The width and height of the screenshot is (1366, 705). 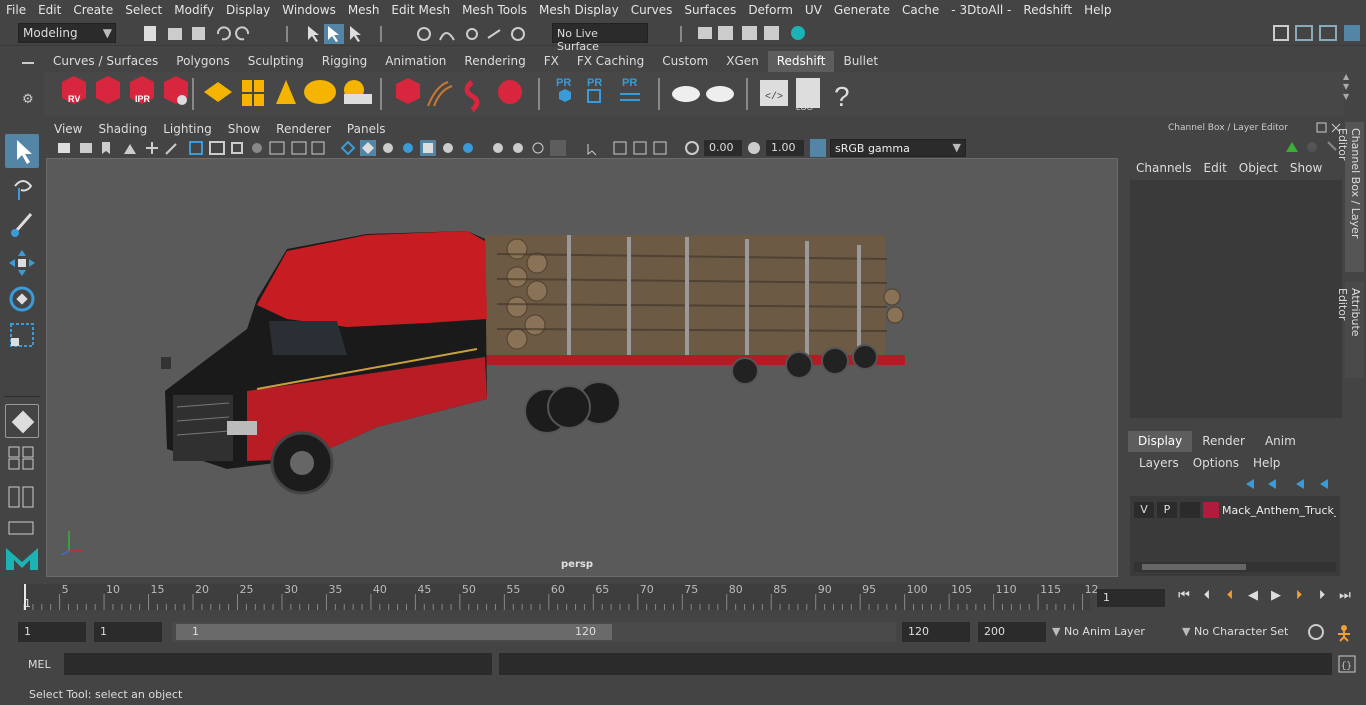 I want to click on play-backwards-icon: ◀, so click(x=1253, y=597).